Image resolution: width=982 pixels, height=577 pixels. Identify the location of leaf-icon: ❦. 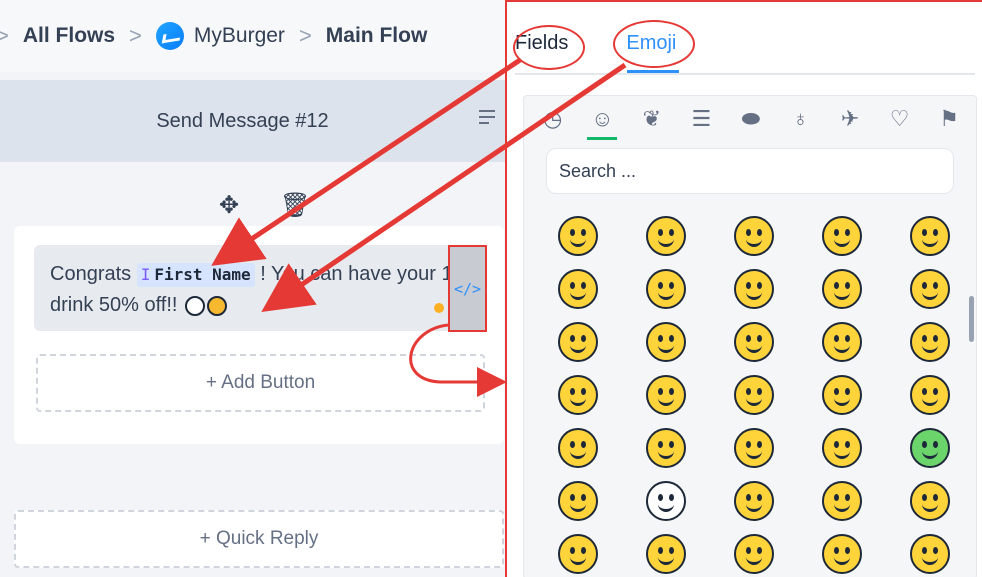
(652, 119).